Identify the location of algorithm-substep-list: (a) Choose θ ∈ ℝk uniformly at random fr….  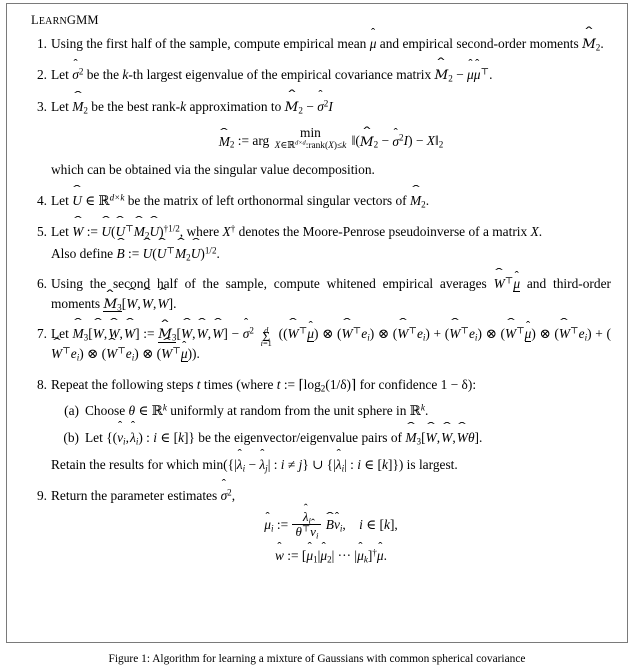
(331, 424).